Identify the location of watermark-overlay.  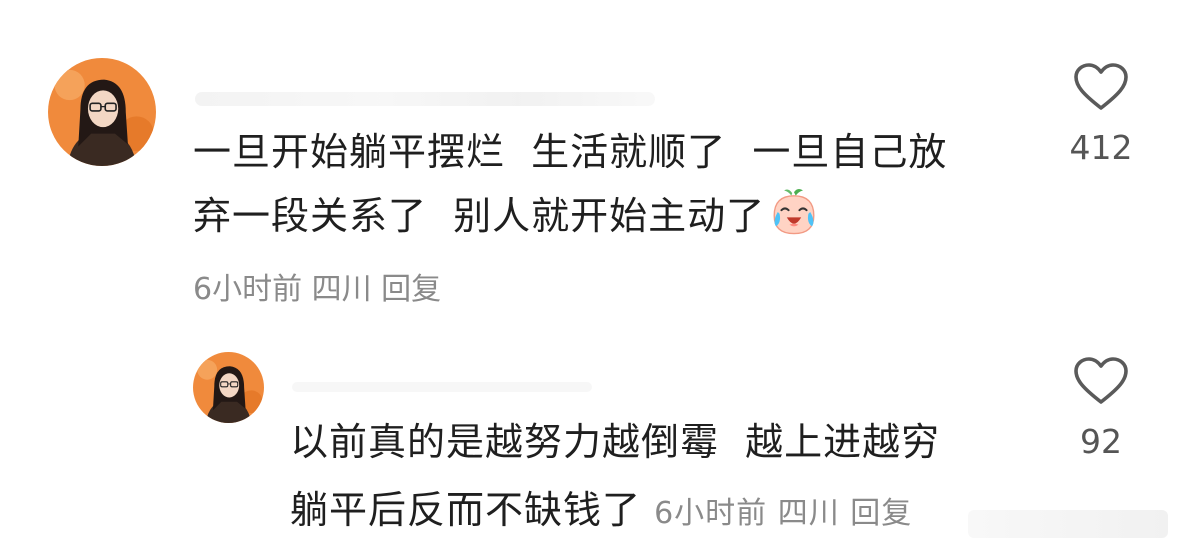
(1068, 524).